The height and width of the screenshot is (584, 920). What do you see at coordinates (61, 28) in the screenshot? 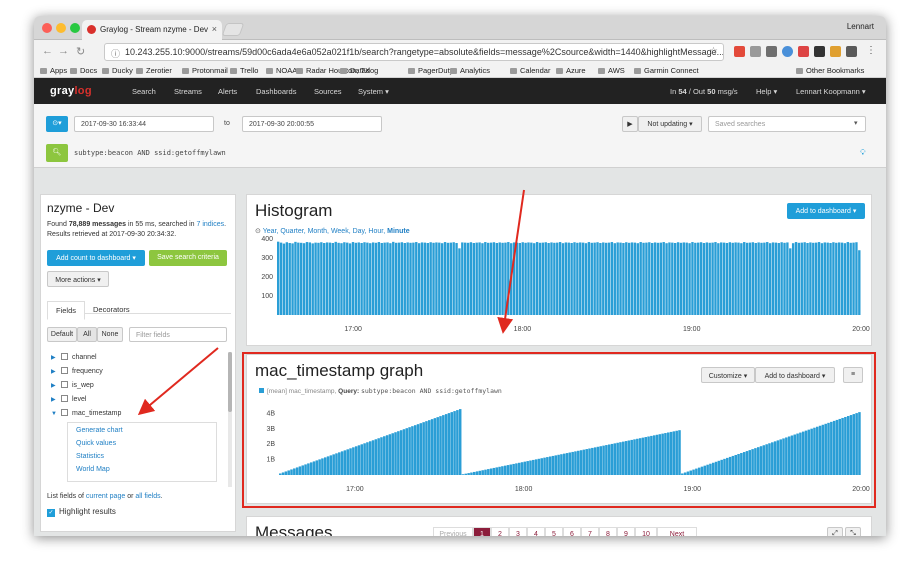
I see `minimize-window-icon` at bounding box center [61, 28].